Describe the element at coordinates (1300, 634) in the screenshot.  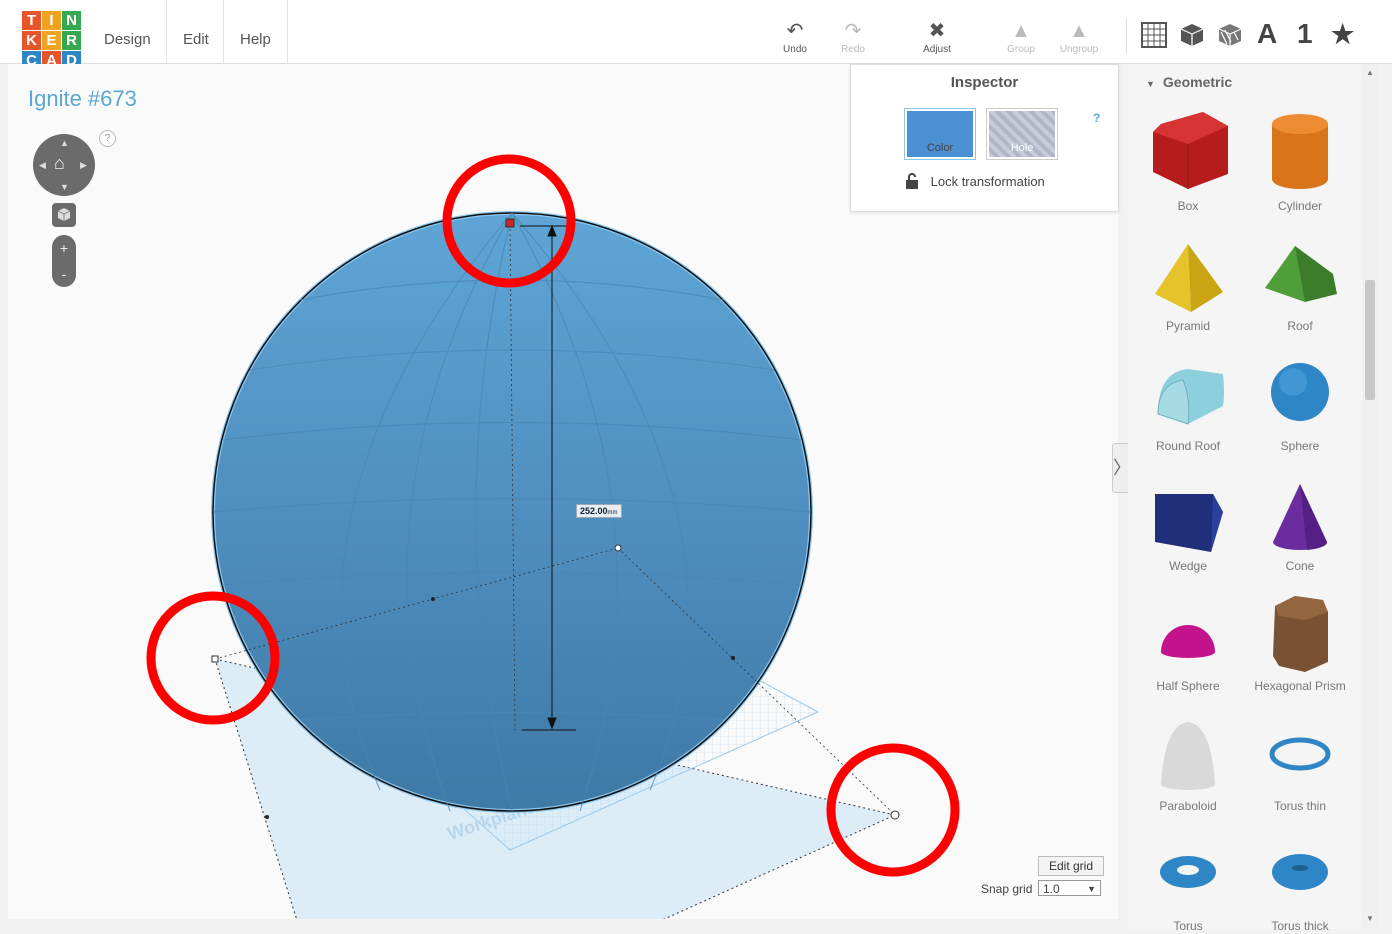
I see `hexagonal-prism-shape-icon` at that location.